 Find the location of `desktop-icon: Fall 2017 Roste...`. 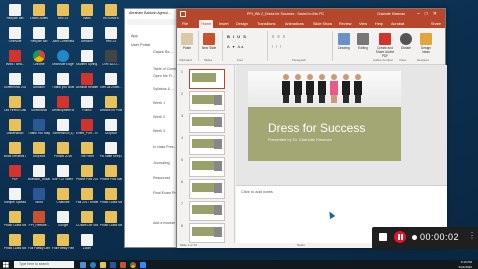

desktop-icon: Fall 2017 Roste... is located at coordinates (87, 196).